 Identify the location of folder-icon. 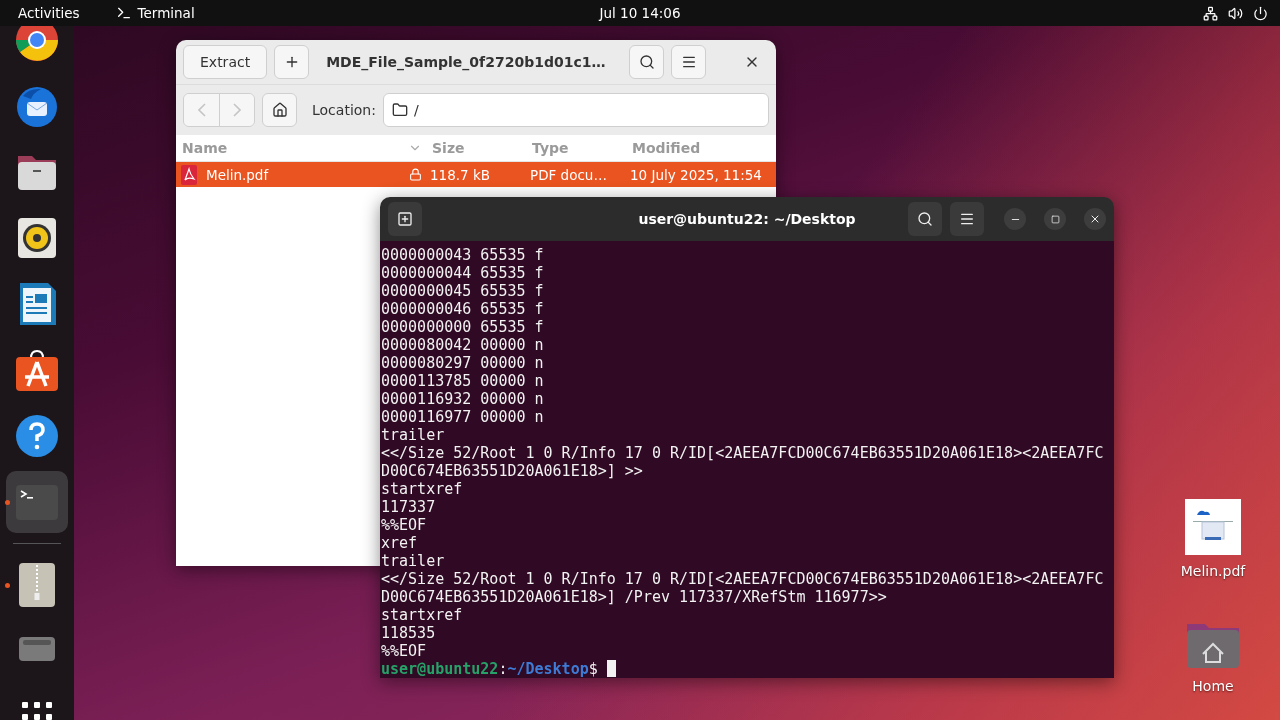
(399, 110).